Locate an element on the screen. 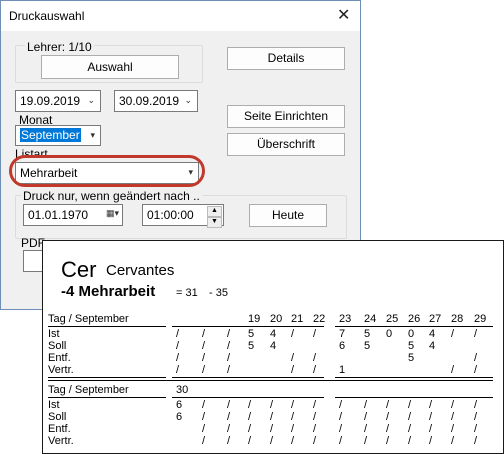 This screenshot has height=454, width=504. changed-date-field: 01.01.1970 ▦▾ is located at coordinates (73, 215).